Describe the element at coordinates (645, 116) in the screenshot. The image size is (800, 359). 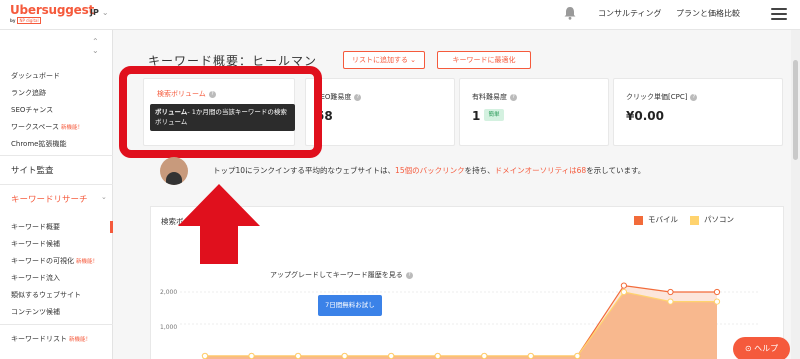
I see `metric-value: ¥0.00` at that location.